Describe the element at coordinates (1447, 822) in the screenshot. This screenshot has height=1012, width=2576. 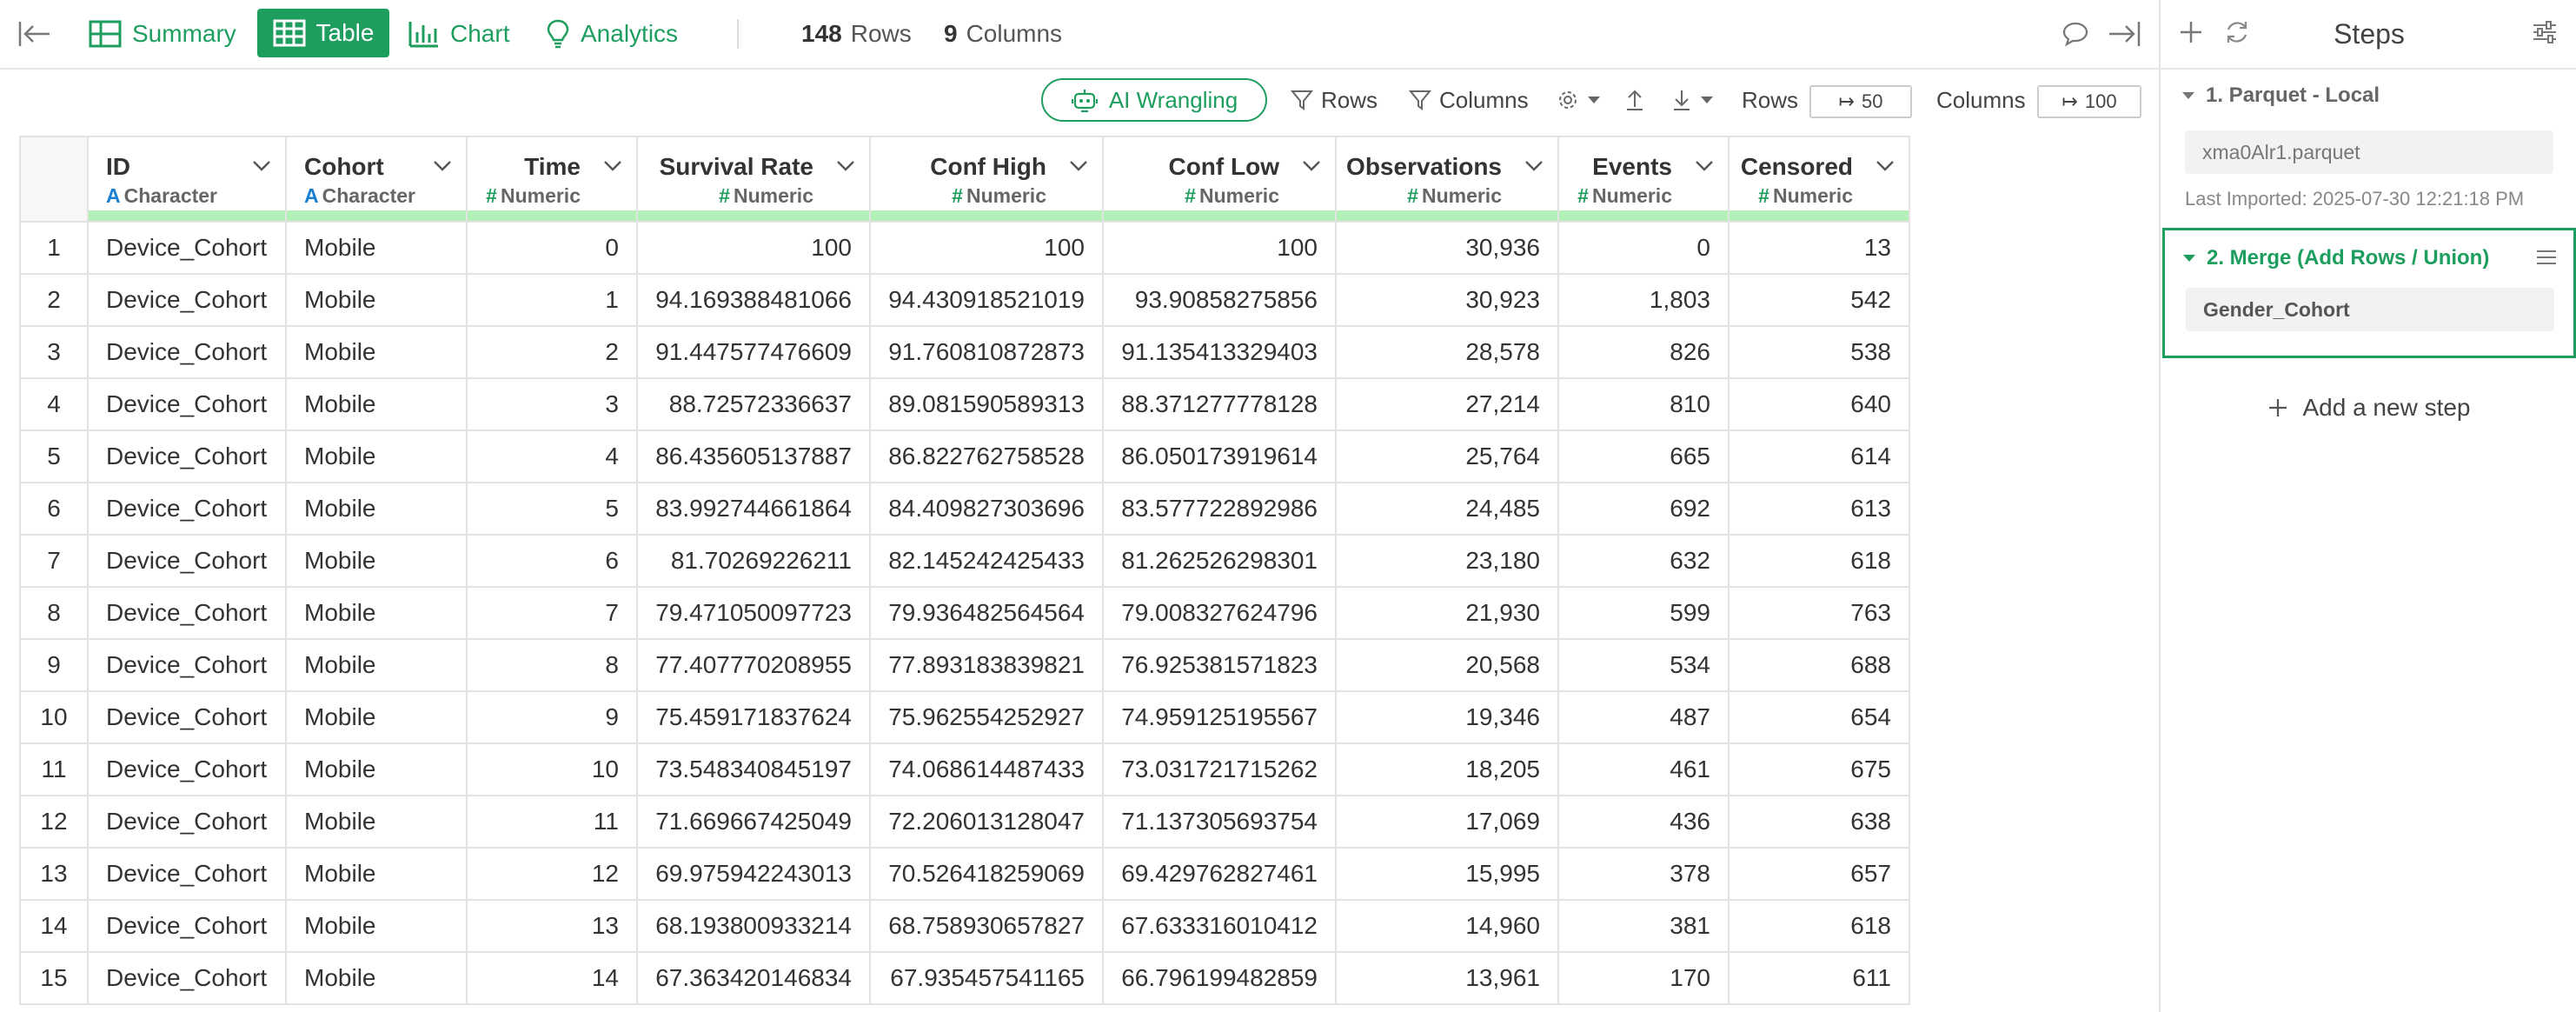
I see `table-cell: 17,069` at that location.